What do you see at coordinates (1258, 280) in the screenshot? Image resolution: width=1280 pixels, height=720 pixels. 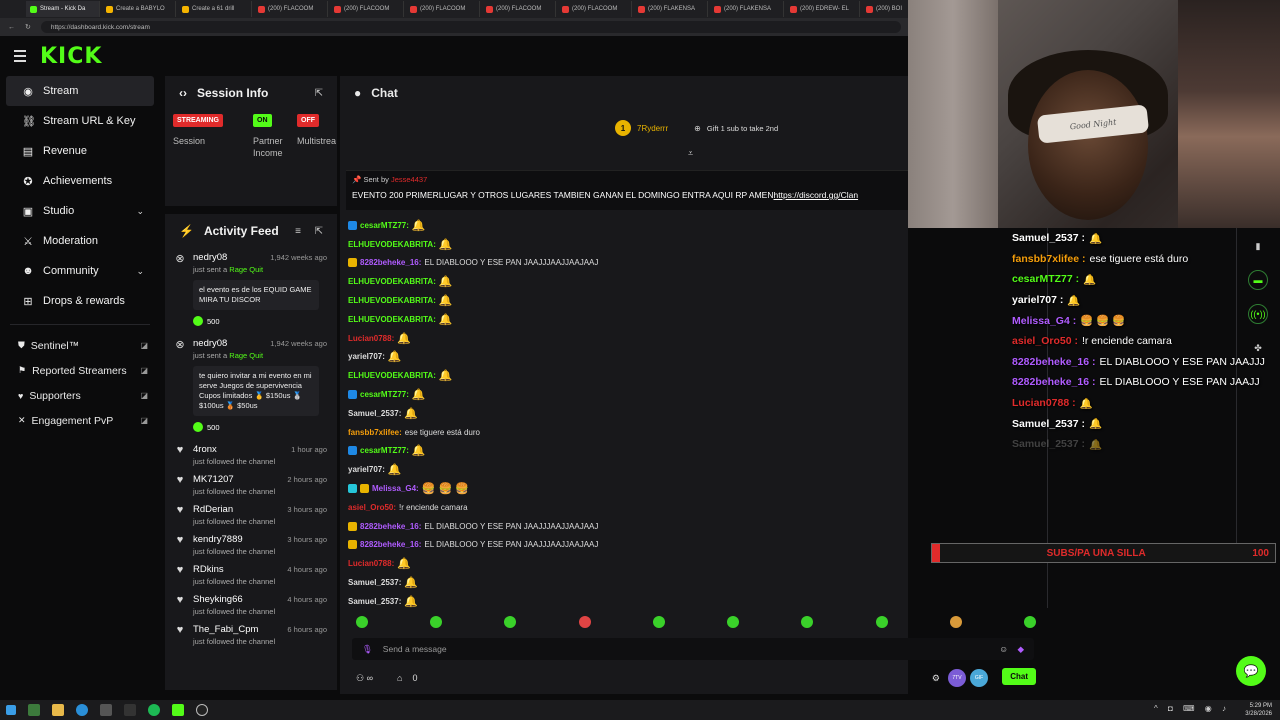 I see `chat-icon: ▬` at bounding box center [1258, 280].